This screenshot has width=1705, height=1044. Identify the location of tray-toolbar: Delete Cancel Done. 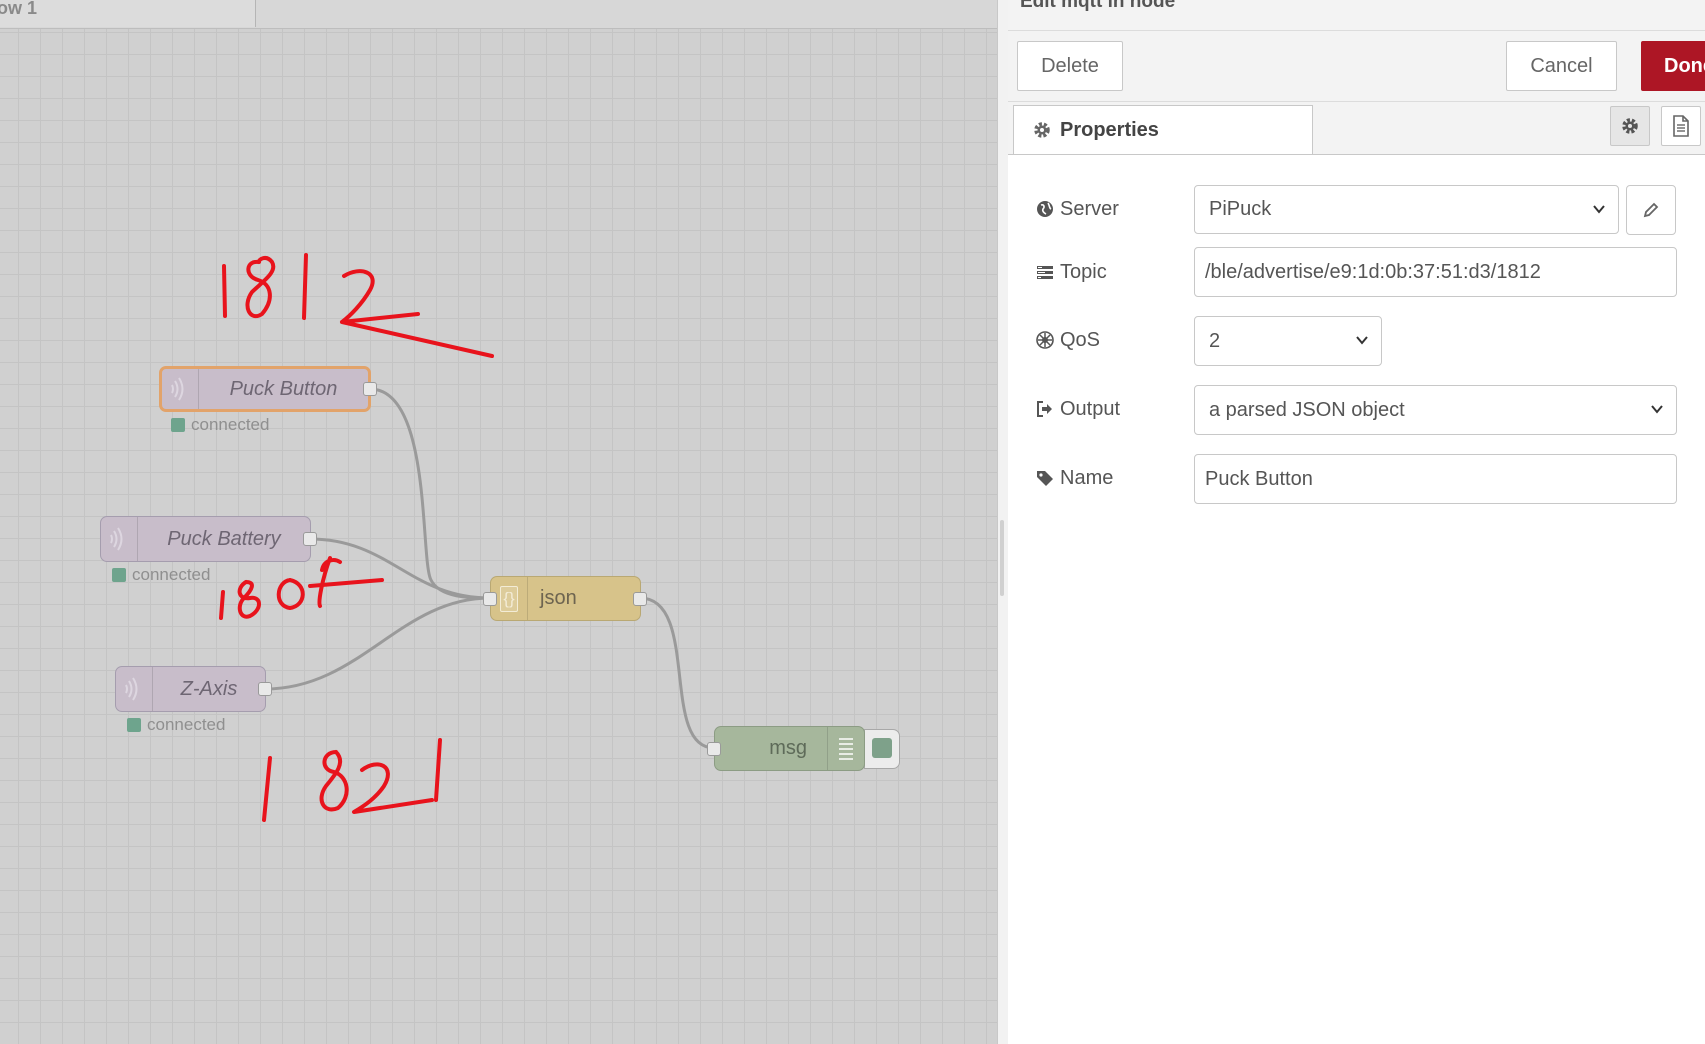
(1356, 66).